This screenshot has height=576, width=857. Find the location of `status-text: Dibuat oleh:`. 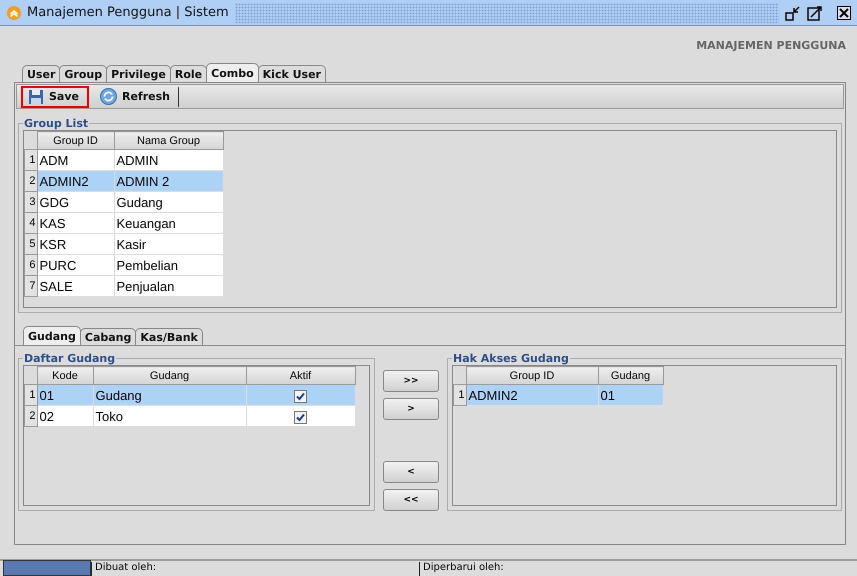

status-text: Dibuat oleh: is located at coordinates (255, 569).